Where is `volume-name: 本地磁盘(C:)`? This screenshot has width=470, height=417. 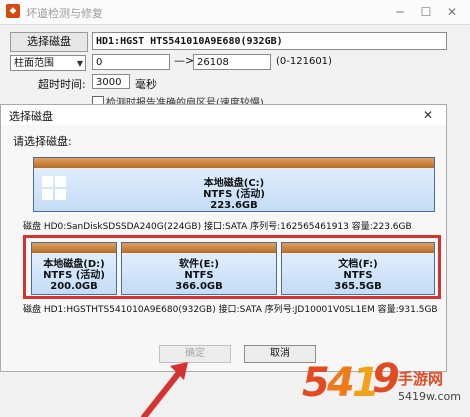 volume-name: 本地磁盘(C:) is located at coordinates (234, 183).